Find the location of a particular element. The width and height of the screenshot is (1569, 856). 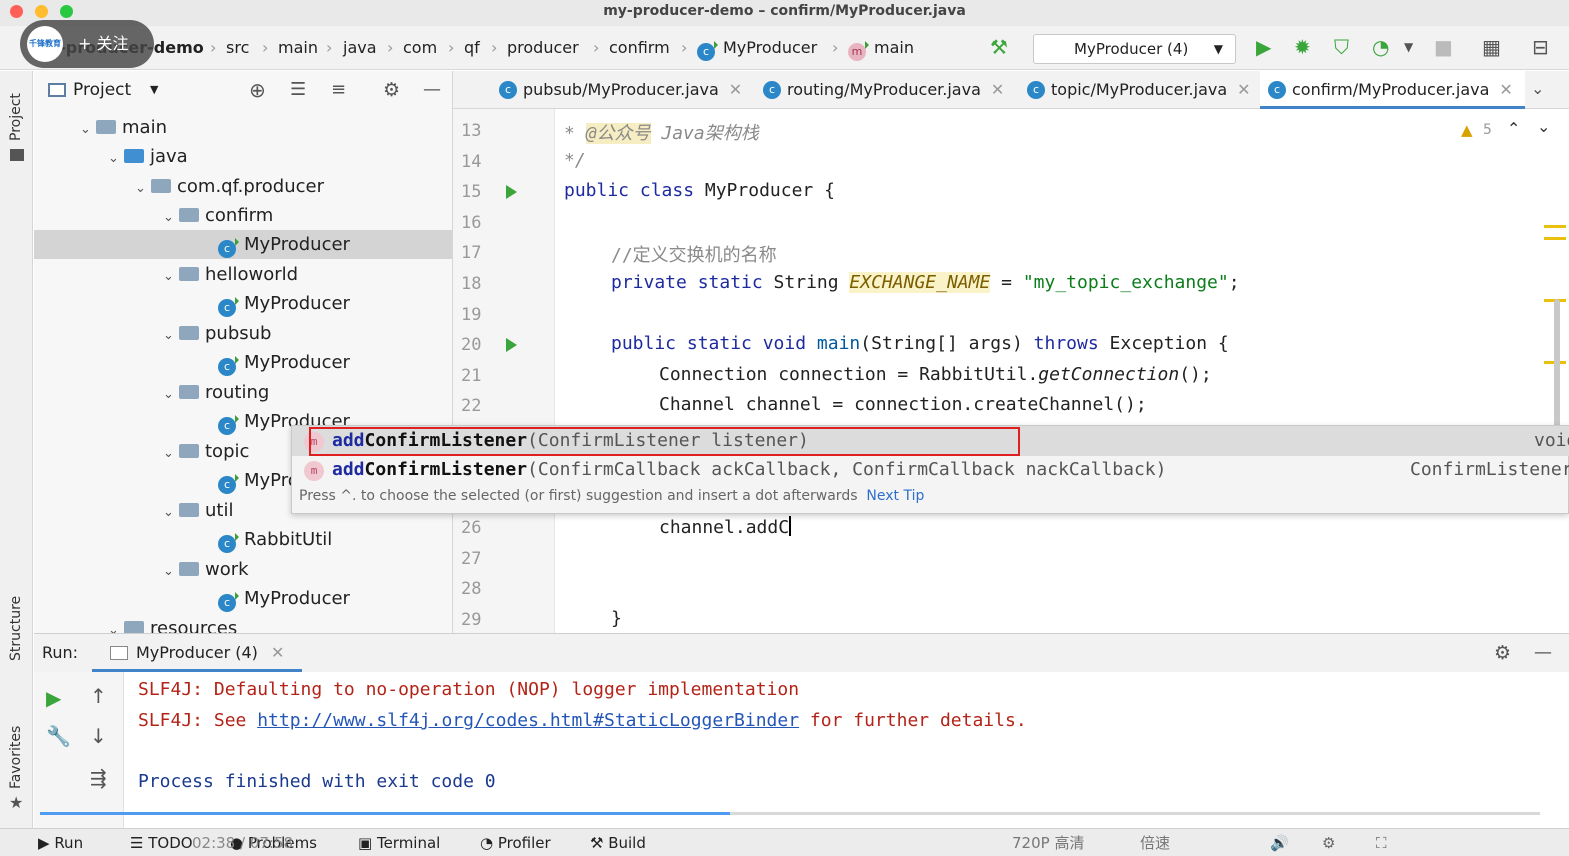

volume-icon: 🔊 is located at coordinates (1279, 842).